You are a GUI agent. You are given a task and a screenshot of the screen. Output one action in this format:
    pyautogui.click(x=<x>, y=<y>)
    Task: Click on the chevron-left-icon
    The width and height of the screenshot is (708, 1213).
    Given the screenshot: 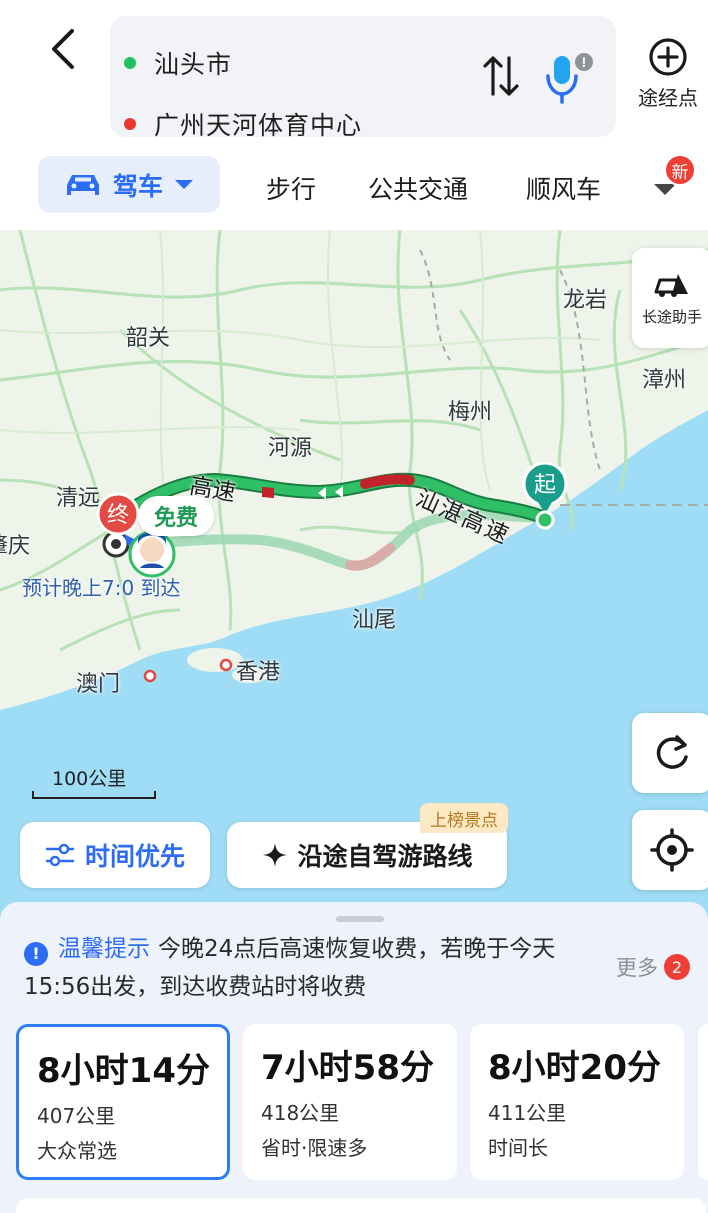 What is the action you would take?
    pyautogui.click(x=63, y=49)
    